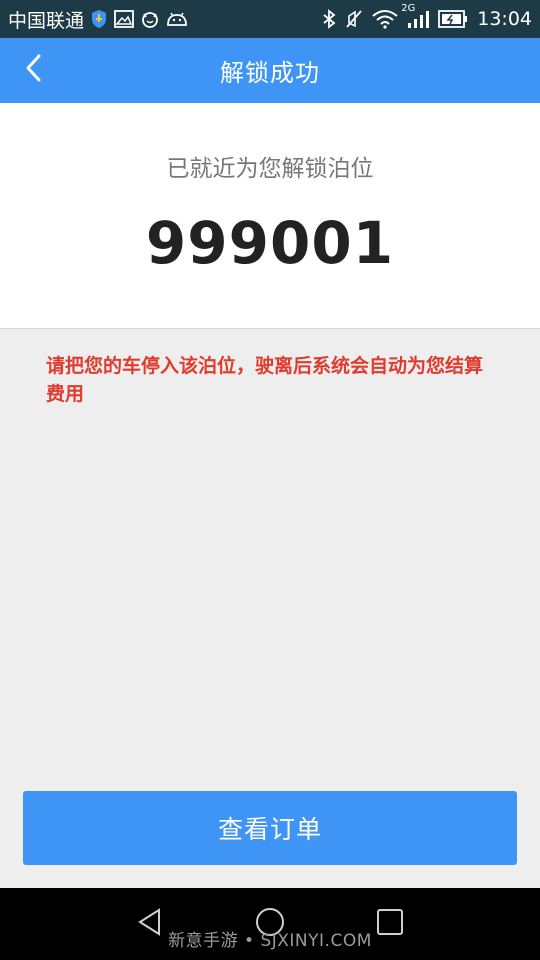 Image resolution: width=540 pixels, height=960 pixels. What do you see at coordinates (504, 19) in the screenshot?
I see `clock: 13:04` at bounding box center [504, 19].